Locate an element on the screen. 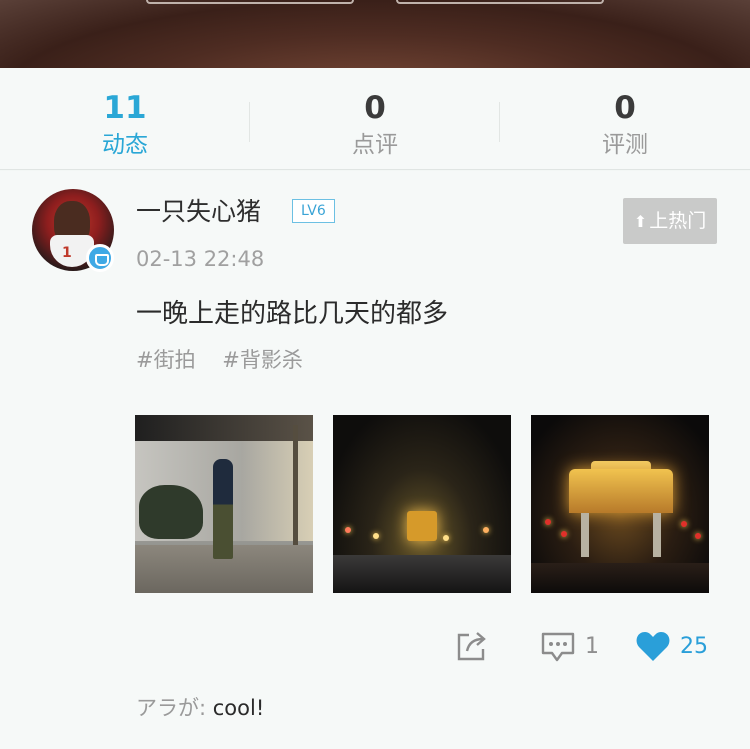 This screenshot has height=749, width=750. post-tags: #街拍 #背影杀 is located at coordinates (229, 360).